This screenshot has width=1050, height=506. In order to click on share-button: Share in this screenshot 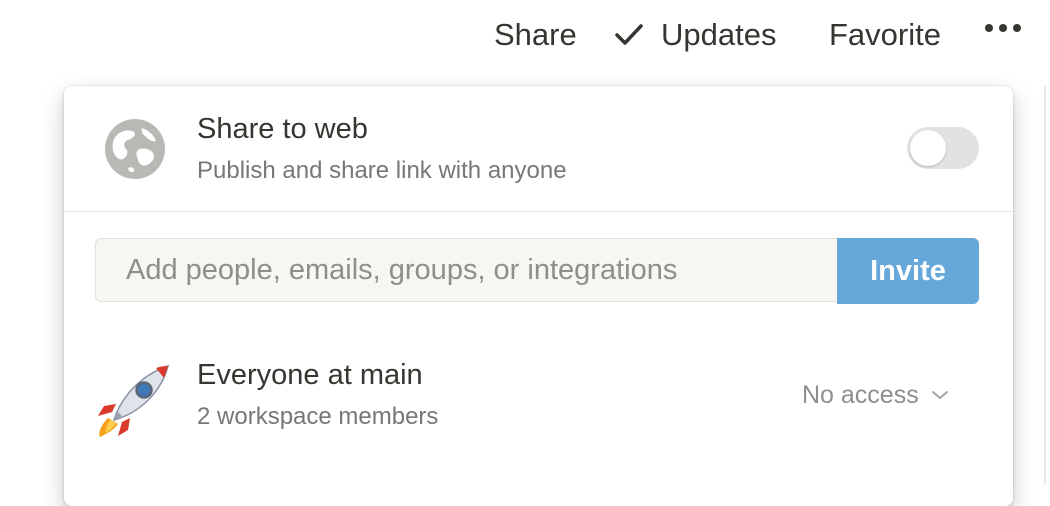, I will do `click(535, 35)`.